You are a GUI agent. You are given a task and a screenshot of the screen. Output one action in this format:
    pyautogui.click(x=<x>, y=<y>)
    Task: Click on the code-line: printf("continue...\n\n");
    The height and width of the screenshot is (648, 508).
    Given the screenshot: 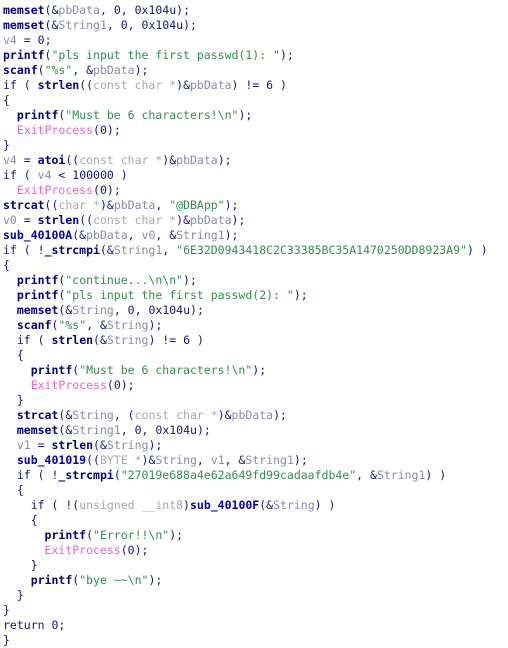 What is the action you would take?
    pyautogui.click(x=106, y=280)
    